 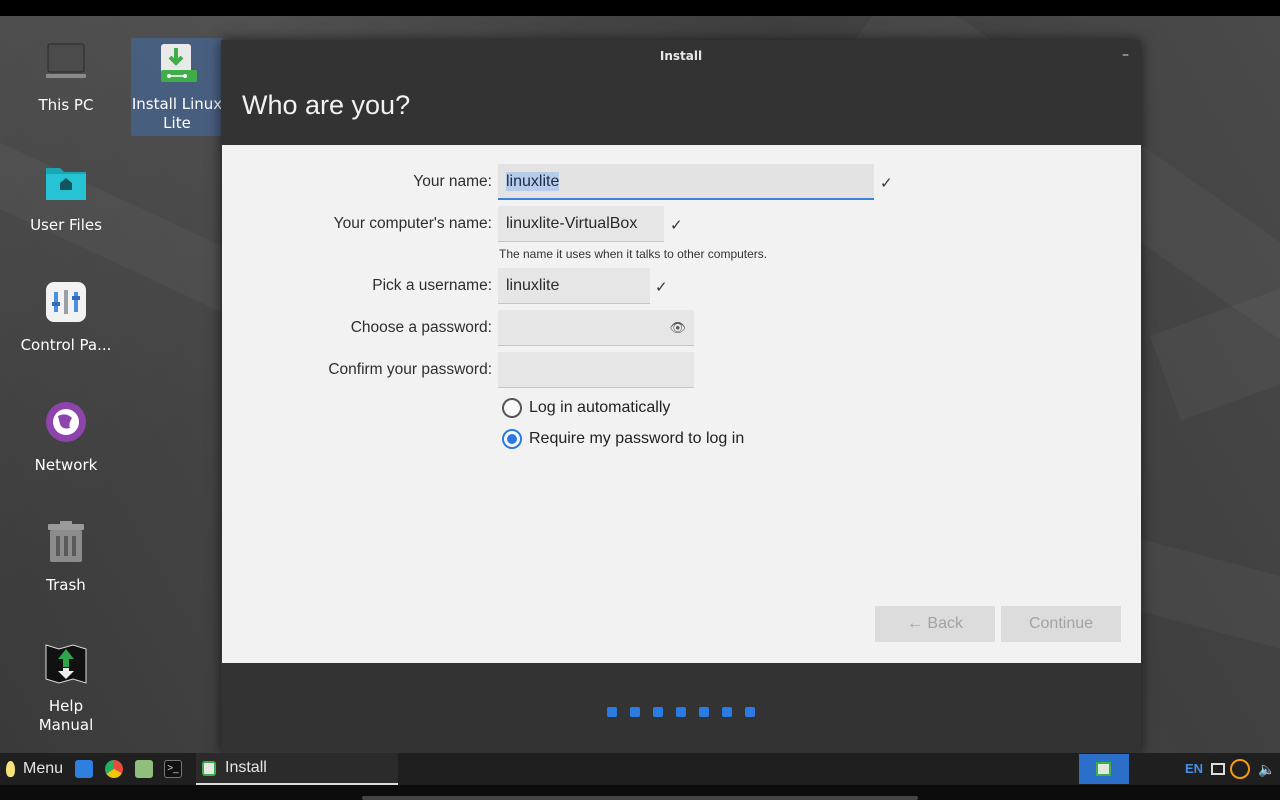 I want to click on name-field: linuxlite, so click(x=686, y=182).